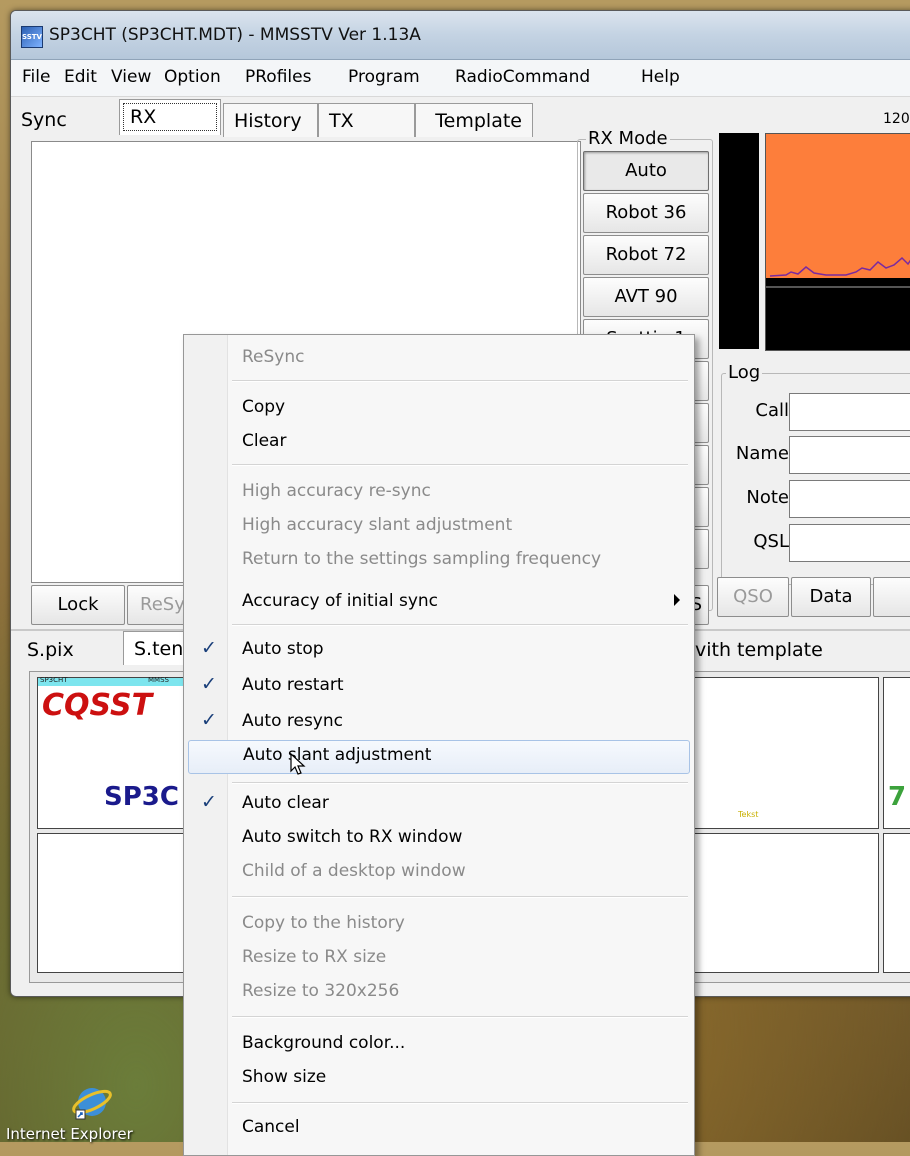 Image resolution: width=910 pixels, height=1156 pixels. I want to click on menu-item-label: Auto stop, so click(283, 649).